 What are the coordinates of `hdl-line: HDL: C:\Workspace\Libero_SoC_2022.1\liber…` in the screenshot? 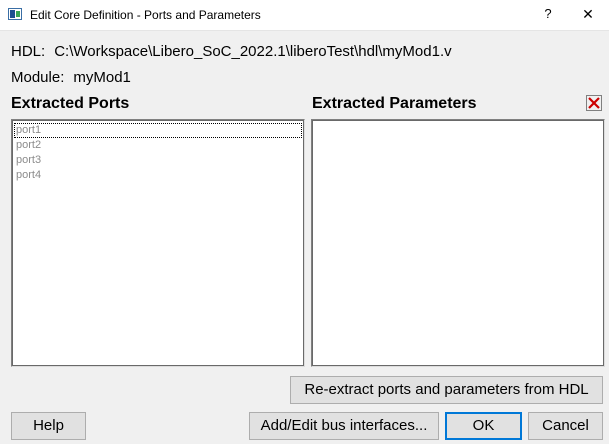 It's located at (231, 51).